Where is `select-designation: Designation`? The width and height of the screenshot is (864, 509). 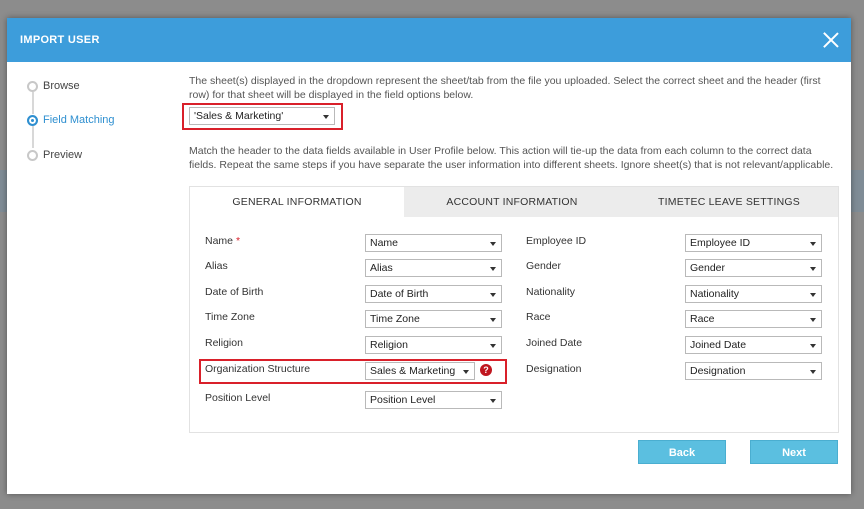 select-designation: Designation is located at coordinates (753, 371).